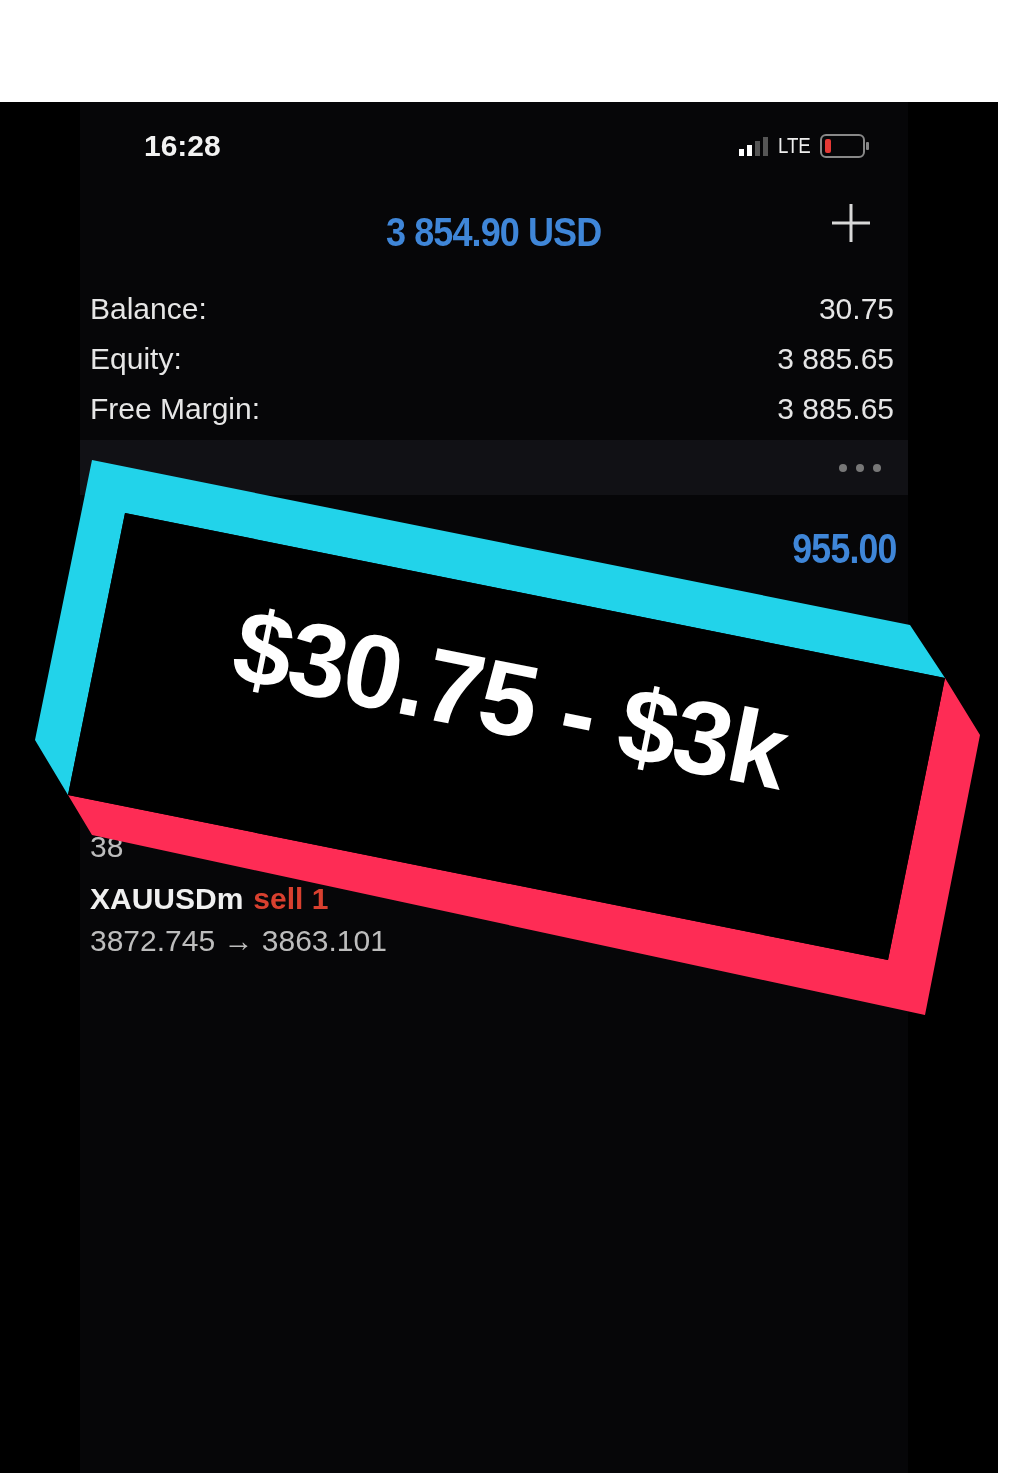  I want to click on summary-label: Balance:, so click(148, 309).